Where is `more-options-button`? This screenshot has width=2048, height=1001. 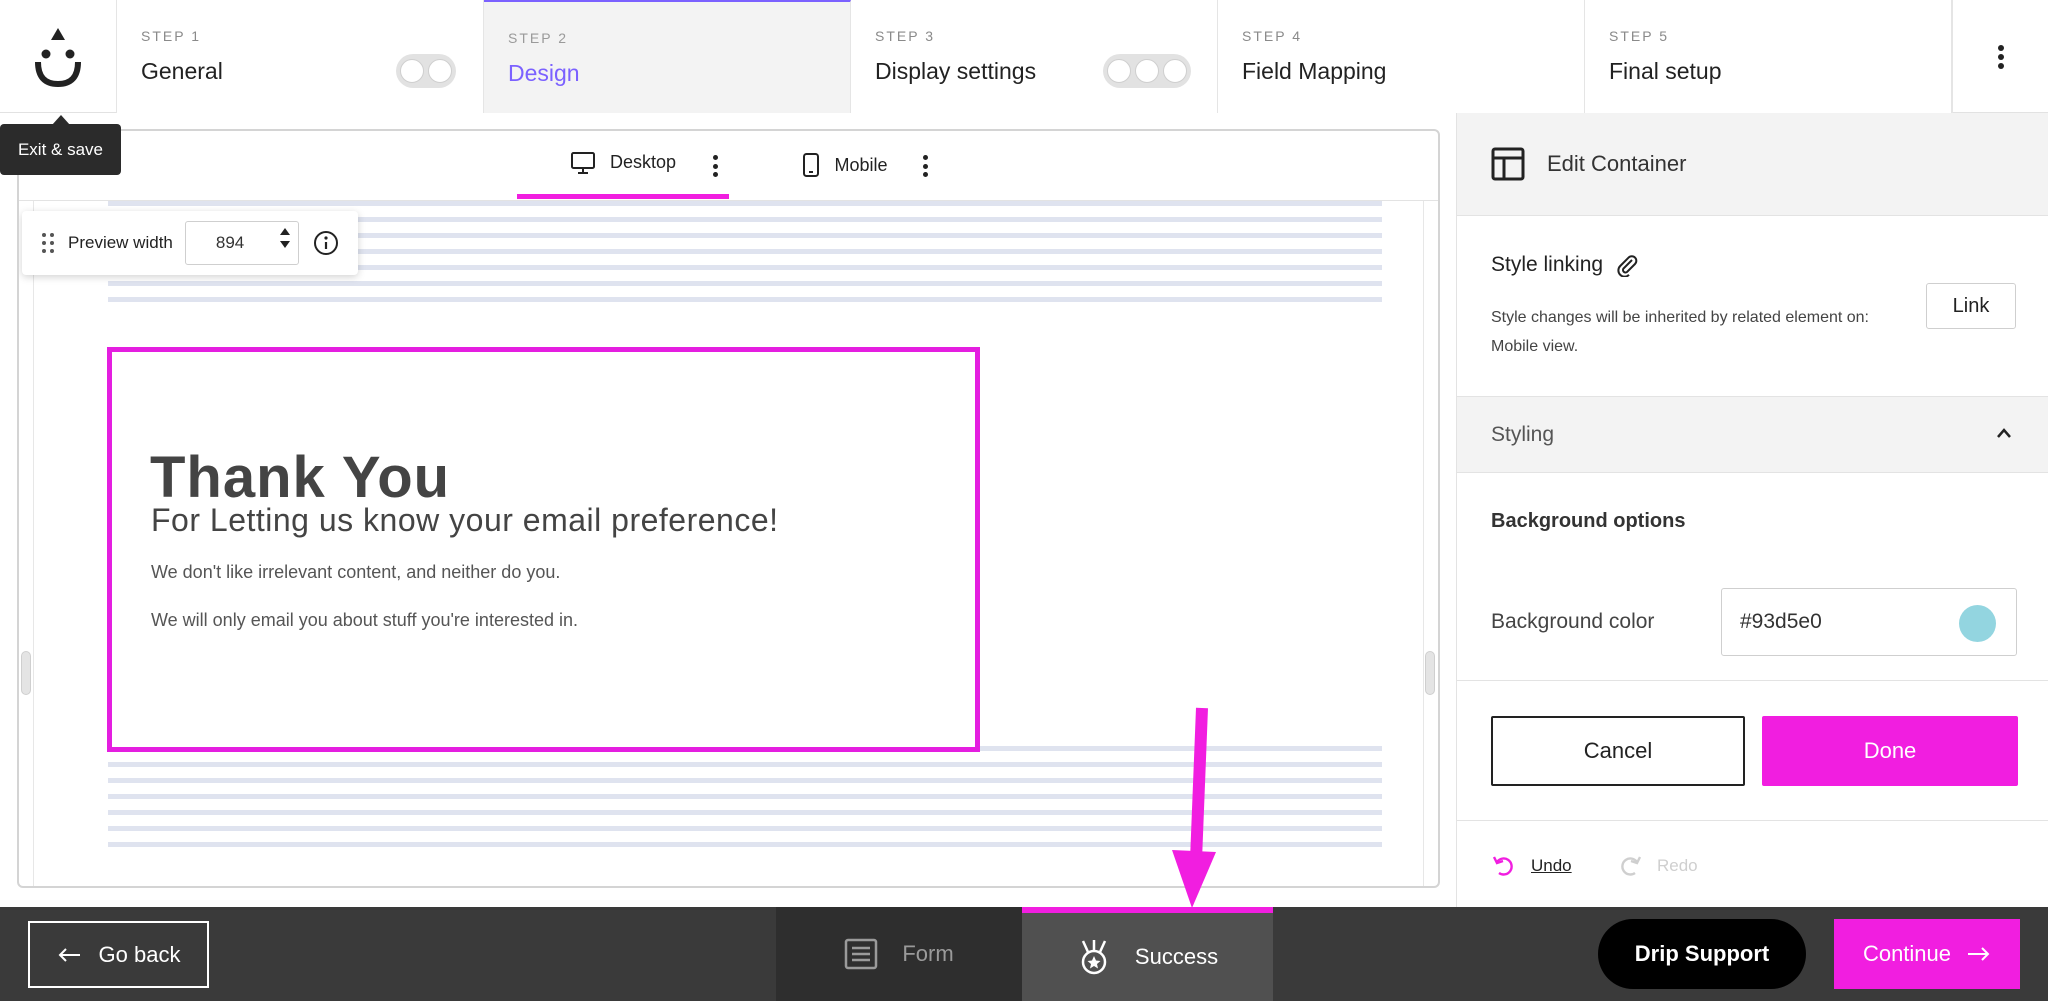
more-options-button is located at coordinates (2000, 56).